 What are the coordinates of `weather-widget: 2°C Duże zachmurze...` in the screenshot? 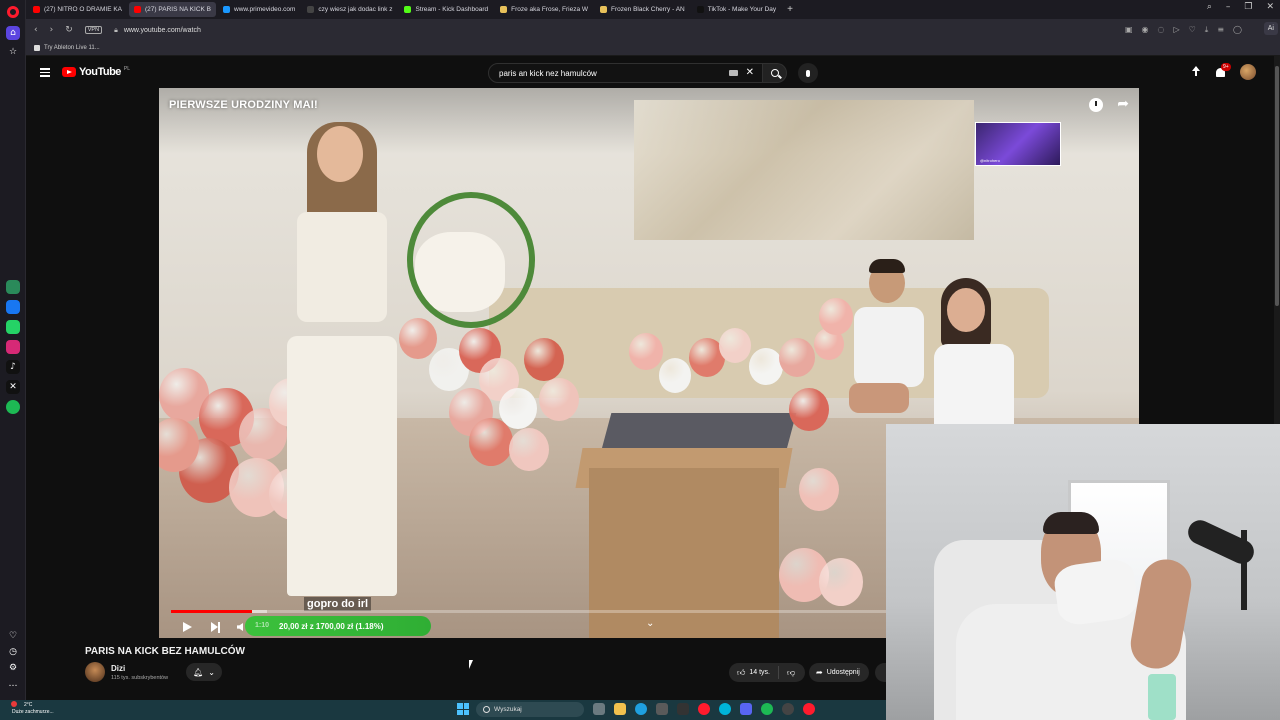 It's located at (33, 709).